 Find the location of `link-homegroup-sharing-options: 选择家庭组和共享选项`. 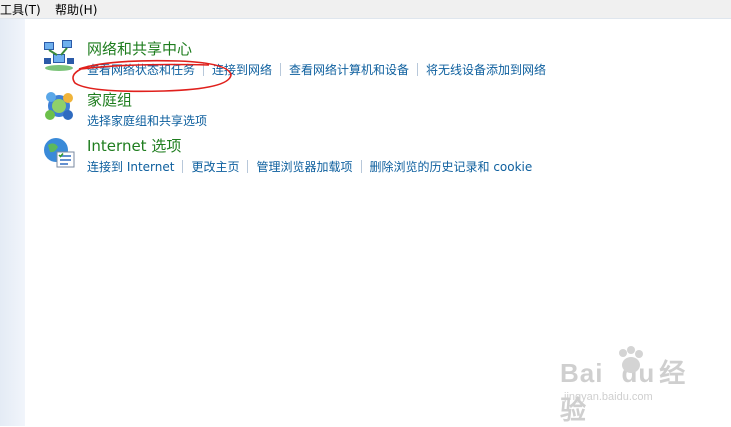

link-homegroup-sharing-options: 选择家庭组和共享选项 is located at coordinates (147, 121).